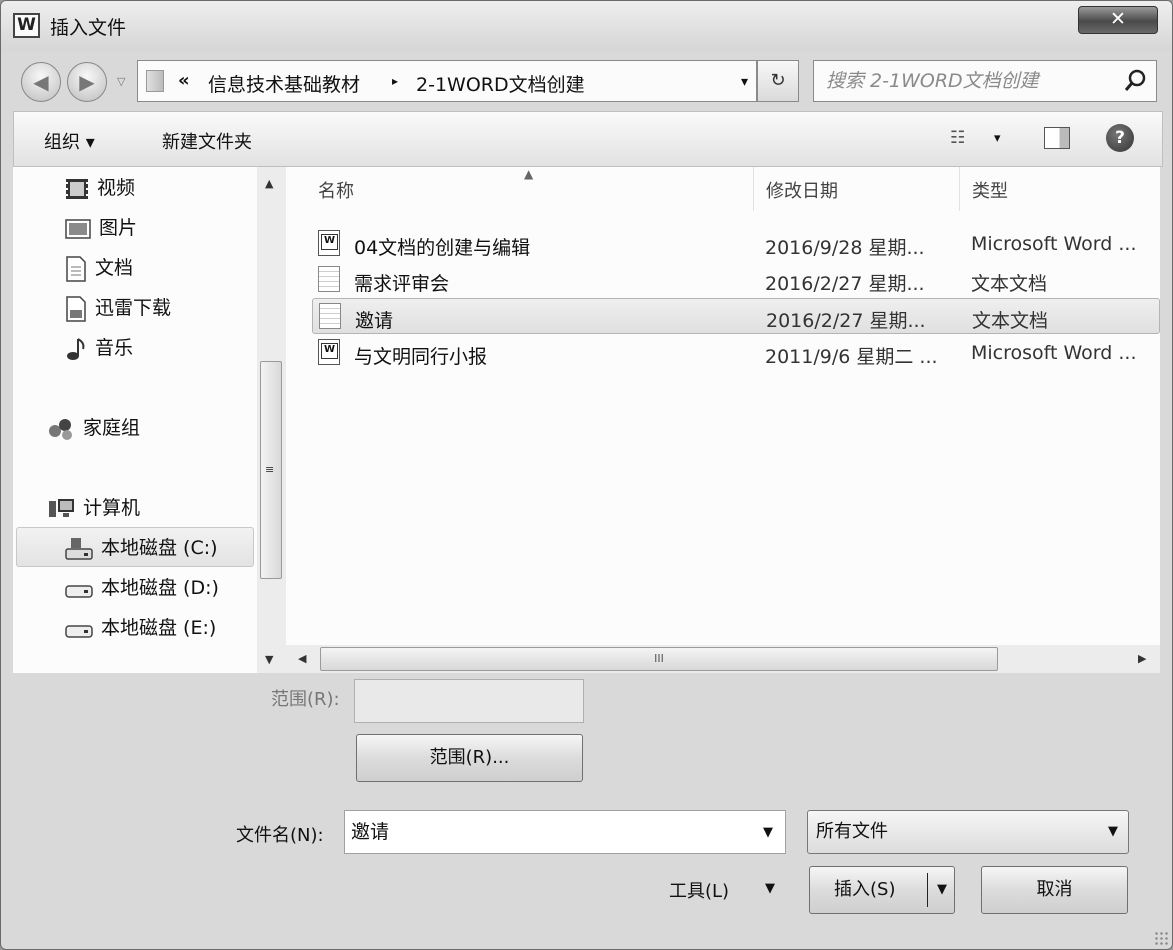  Describe the element at coordinates (329, 243) in the screenshot. I see `word-doc-icon` at that location.